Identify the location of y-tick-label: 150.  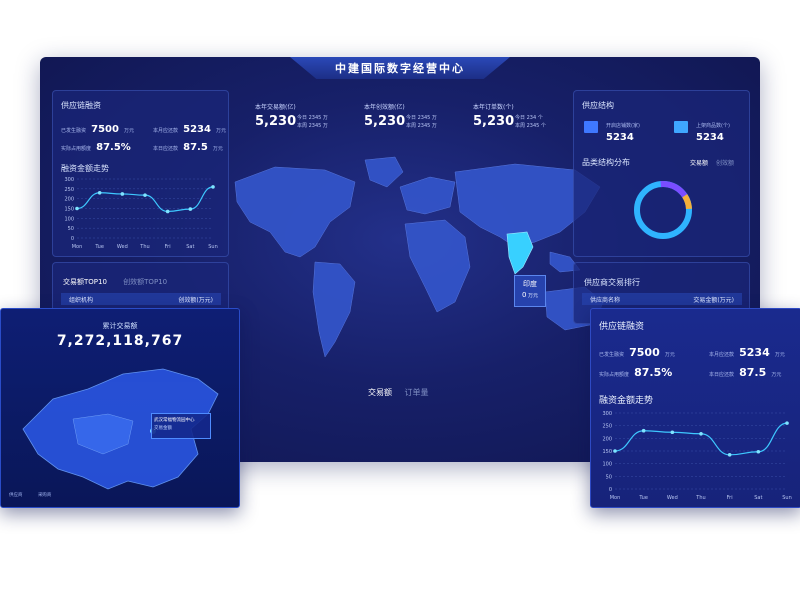
(69, 210).